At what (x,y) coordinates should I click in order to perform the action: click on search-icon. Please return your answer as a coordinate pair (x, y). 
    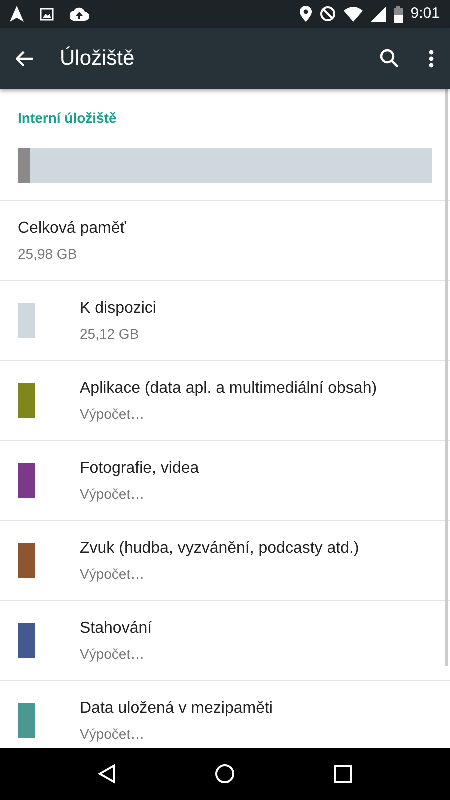
    Looking at the image, I should click on (389, 58).